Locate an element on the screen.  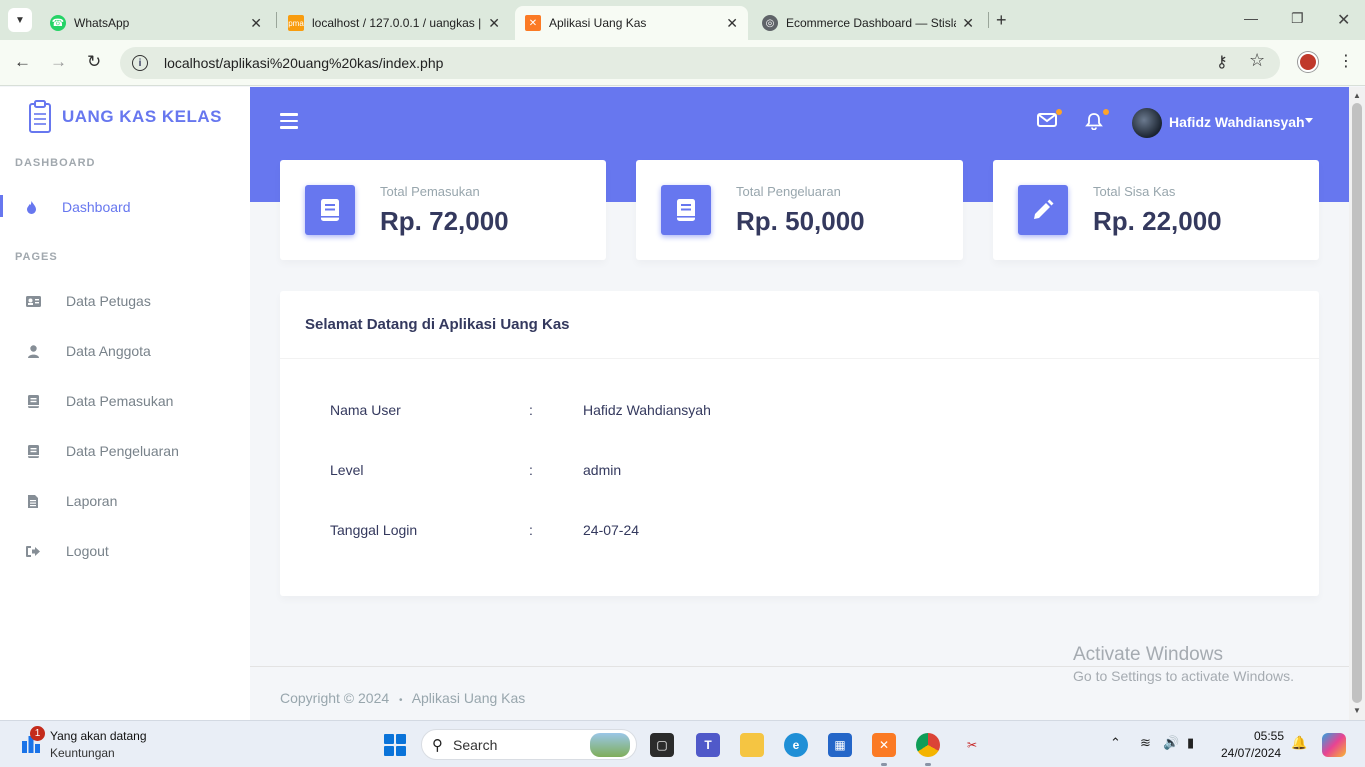
edge-icon: e is located at coordinates (796, 745).